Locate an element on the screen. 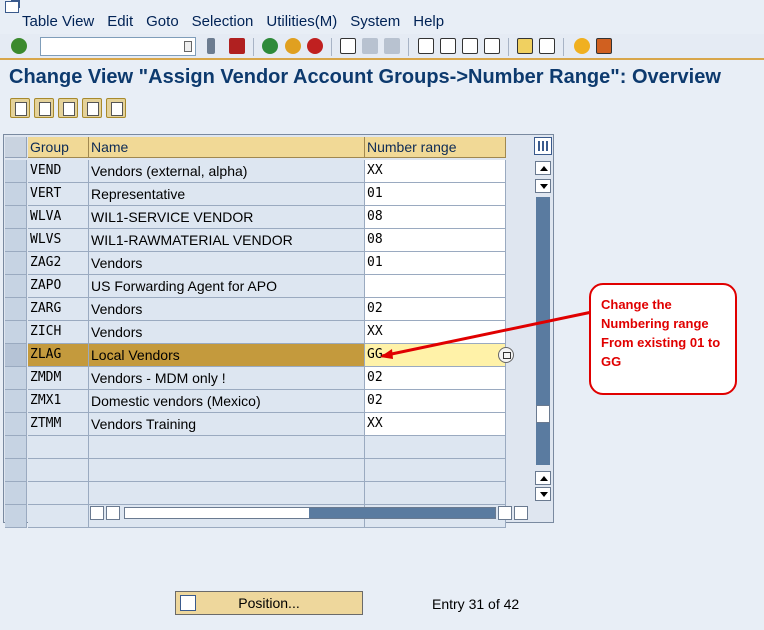 Image resolution: width=764 pixels, height=630 pixels. scroll-up-icon is located at coordinates (543, 168).